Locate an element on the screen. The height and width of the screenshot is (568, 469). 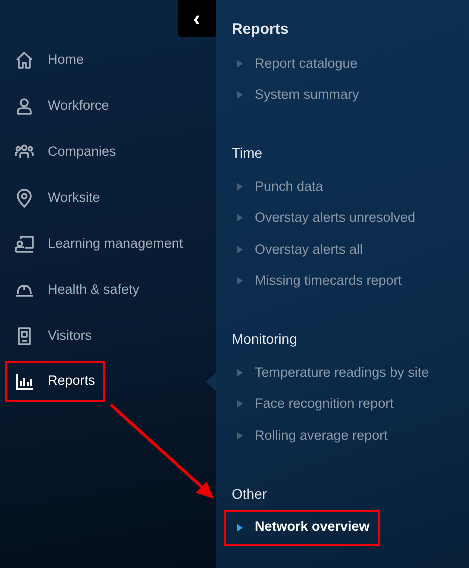
nav-item: Worksite is located at coordinates (108, 198).